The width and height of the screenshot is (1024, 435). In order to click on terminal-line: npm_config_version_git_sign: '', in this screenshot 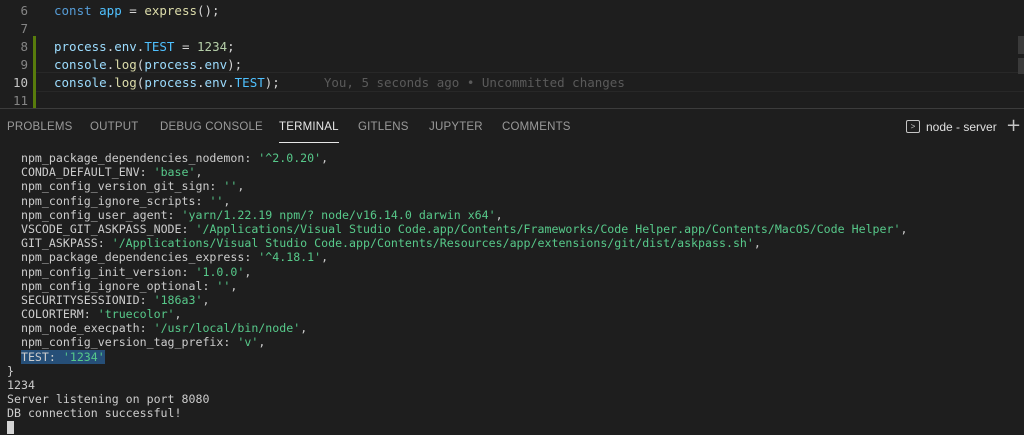, I will do `click(132, 186)`.